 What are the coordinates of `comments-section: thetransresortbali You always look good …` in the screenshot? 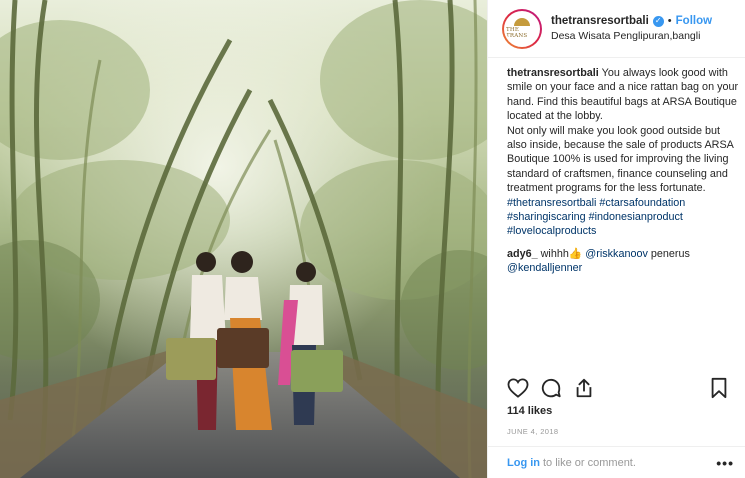 It's located at (623, 171).